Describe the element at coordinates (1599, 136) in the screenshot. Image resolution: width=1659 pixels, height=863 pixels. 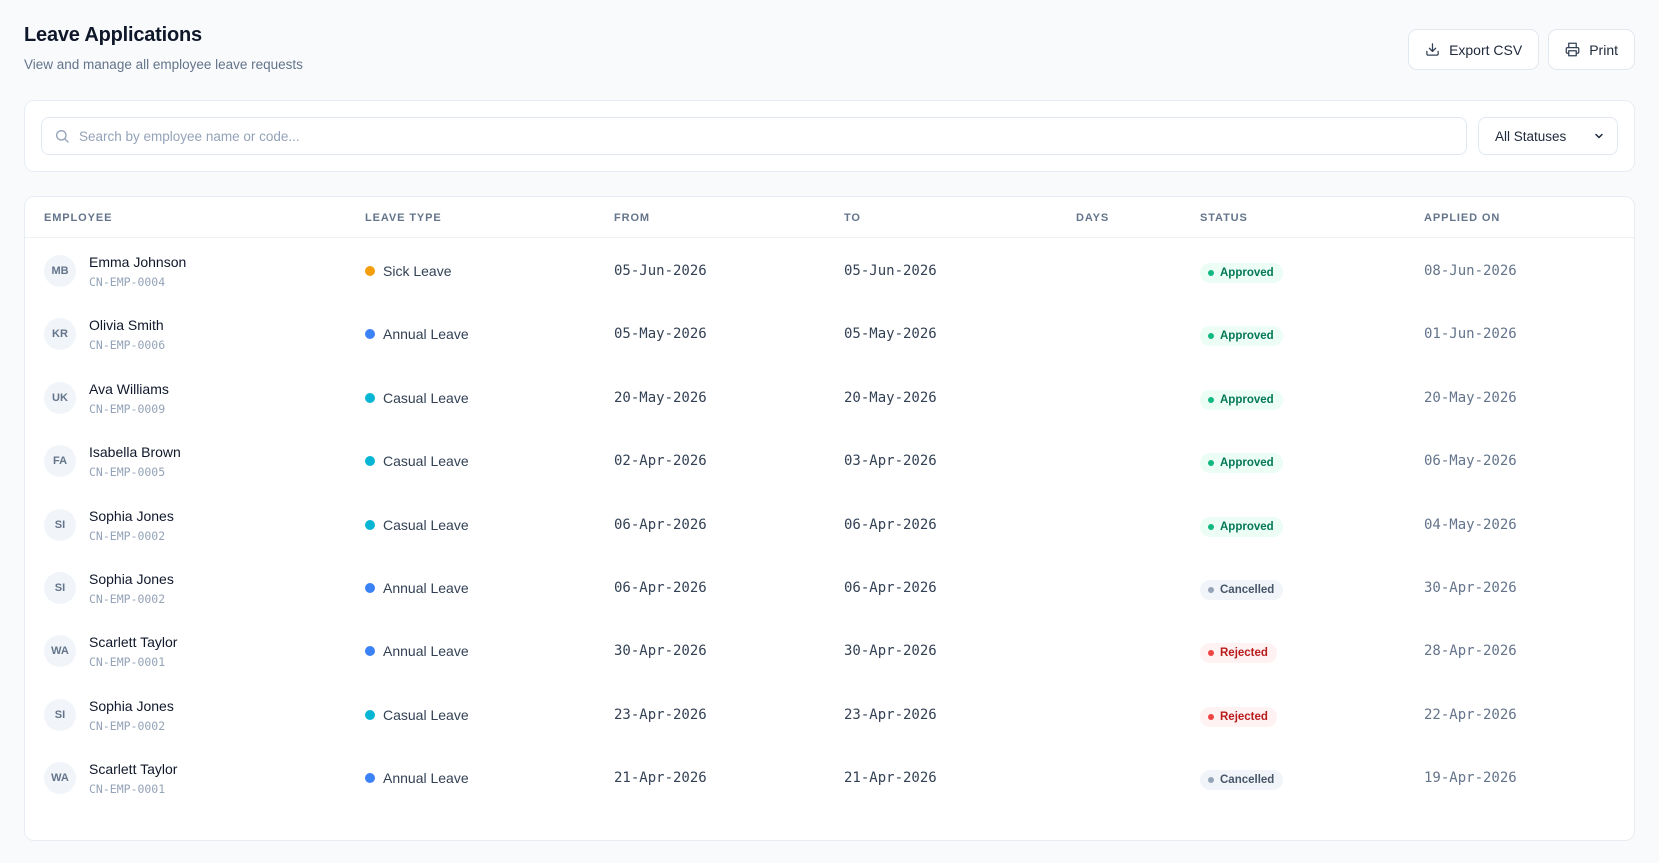
I see `chevron-down-icon` at that location.